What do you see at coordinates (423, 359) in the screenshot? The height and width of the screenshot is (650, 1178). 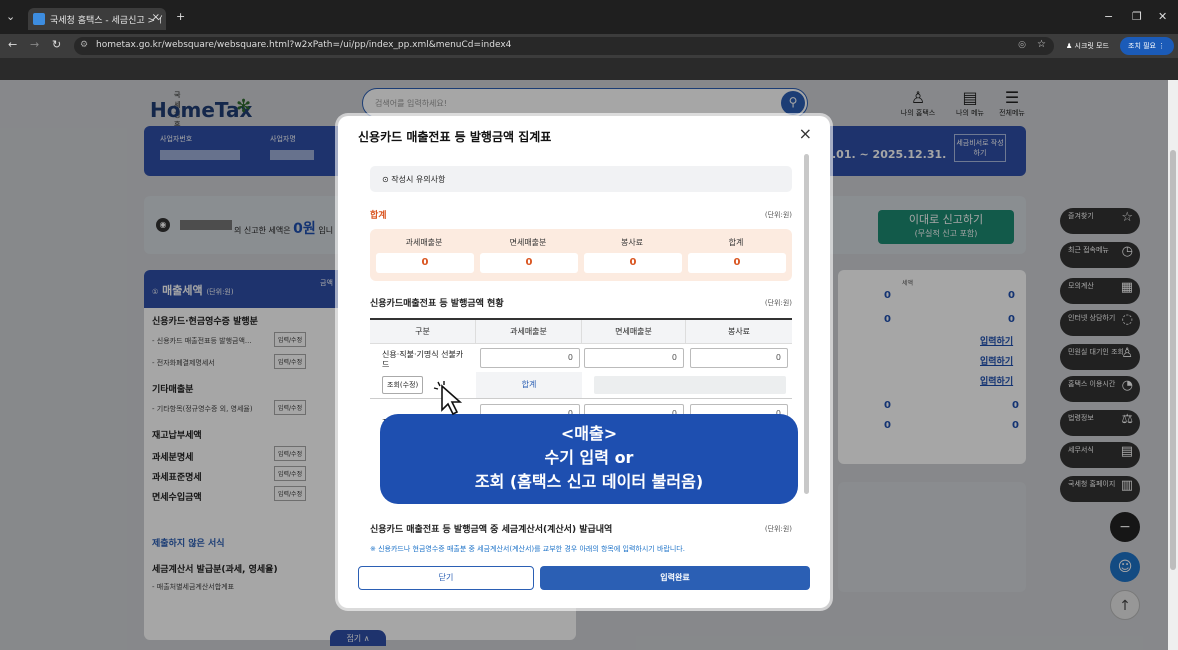 I see `row-card-label: 신용·직불·기명식 선불카드` at bounding box center [423, 359].